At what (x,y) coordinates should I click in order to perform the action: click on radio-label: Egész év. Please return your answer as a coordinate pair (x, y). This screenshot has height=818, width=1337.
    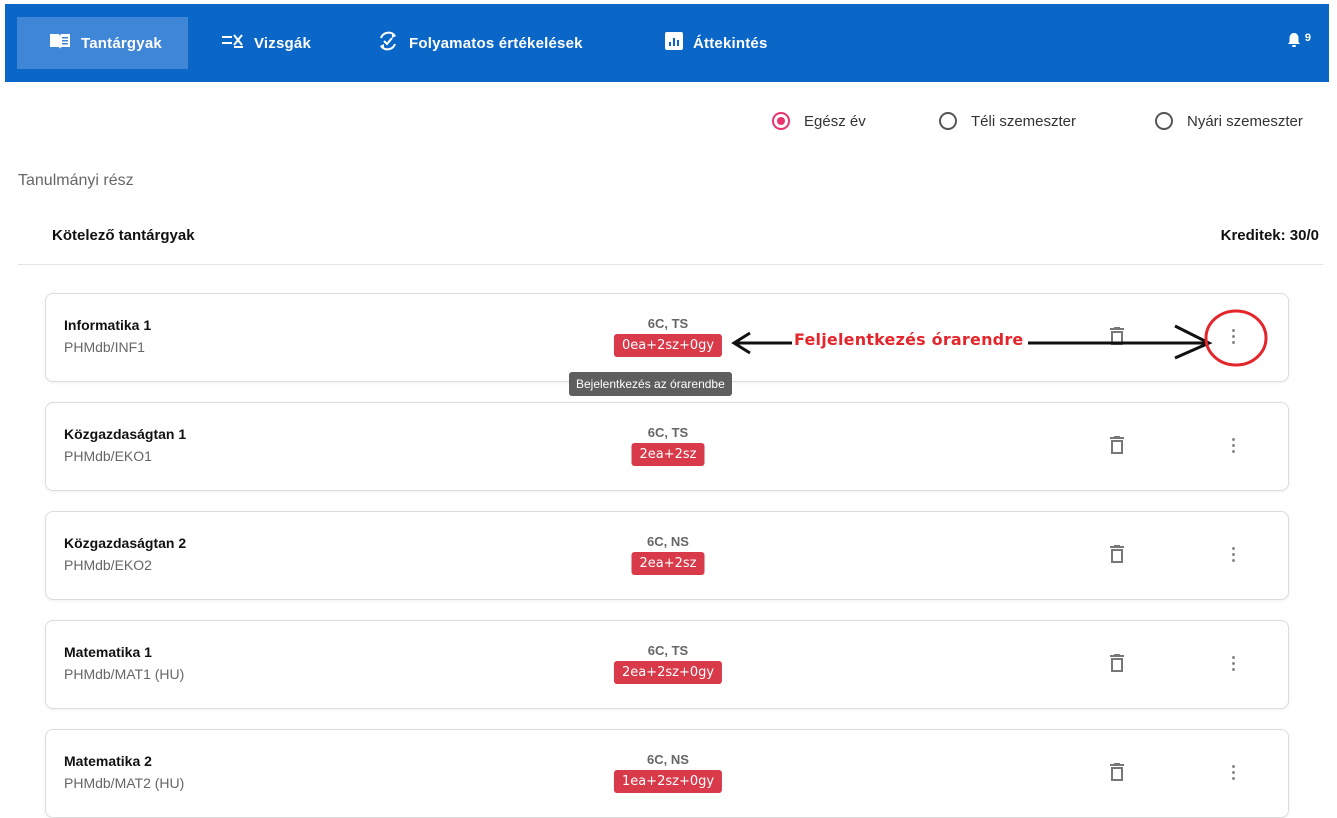
    Looking at the image, I should click on (835, 121).